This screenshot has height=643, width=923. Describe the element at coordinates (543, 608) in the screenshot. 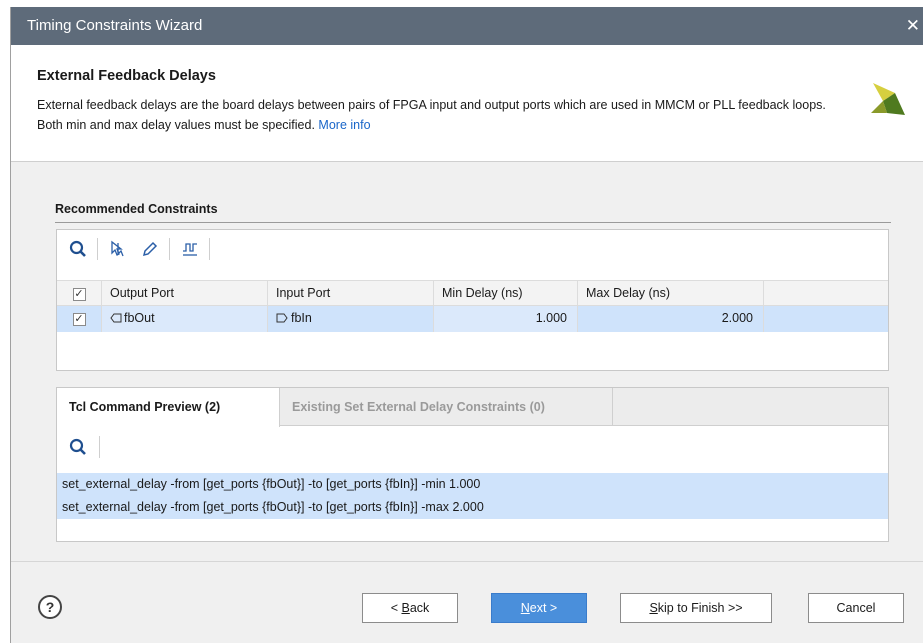

I see `next-label-rest: ext >` at that location.